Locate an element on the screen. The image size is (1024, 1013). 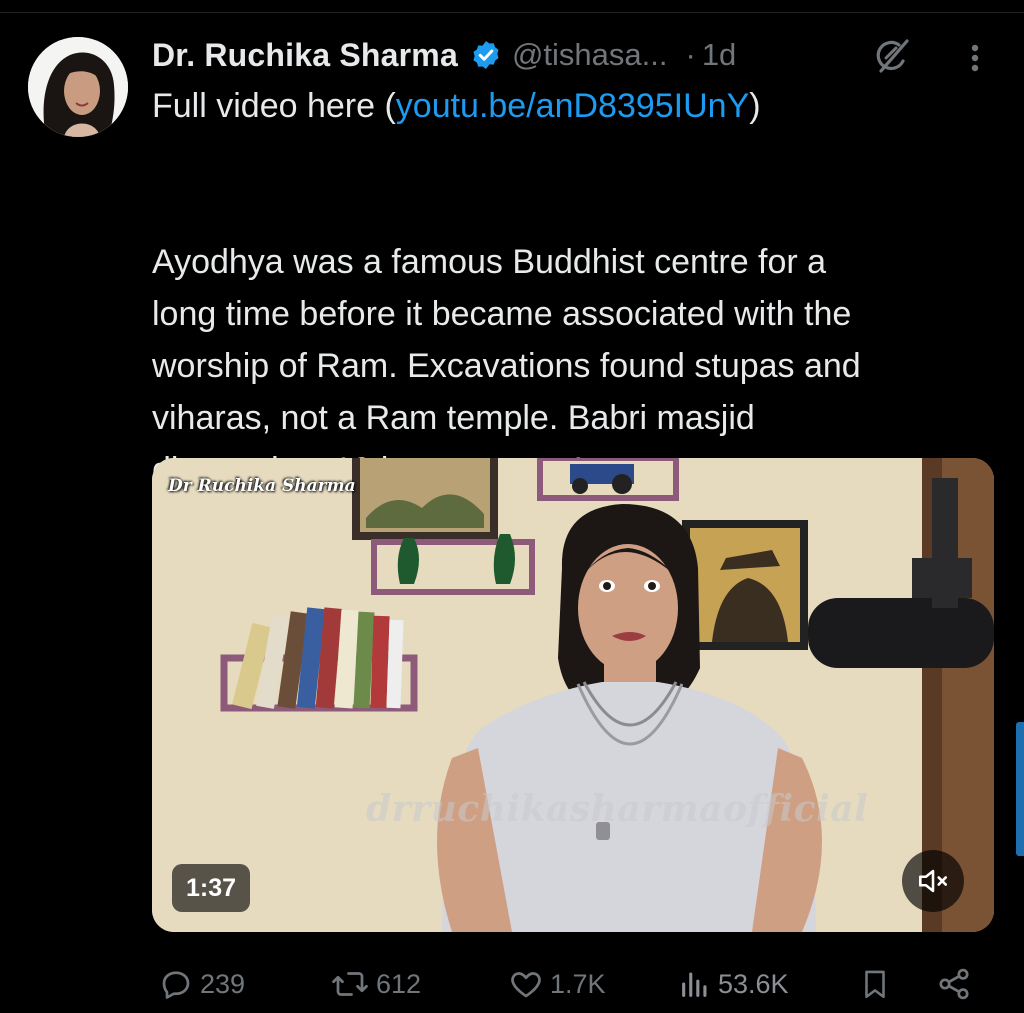
video-link: youtu.be/anD8395IUnY is located at coordinates (572, 106).